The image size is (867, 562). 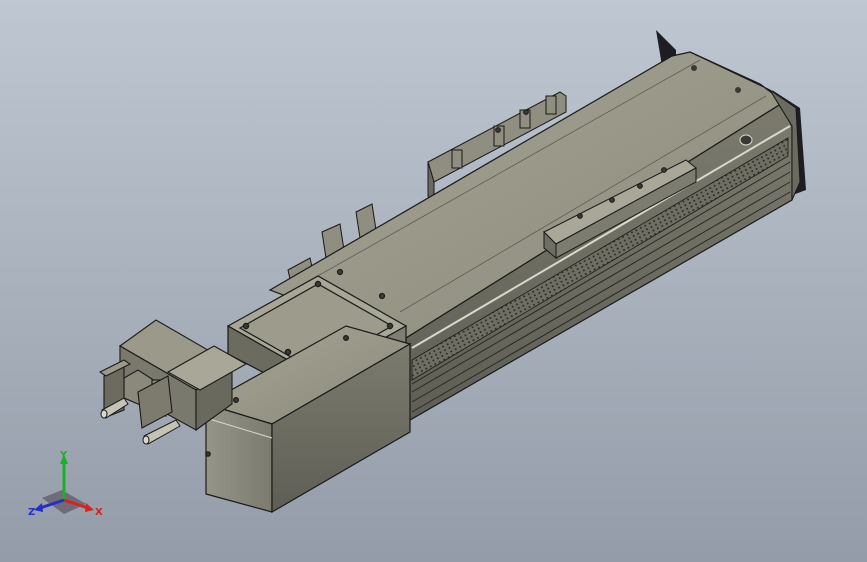 I want to click on y-axis-label: Y, so click(x=63, y=455).